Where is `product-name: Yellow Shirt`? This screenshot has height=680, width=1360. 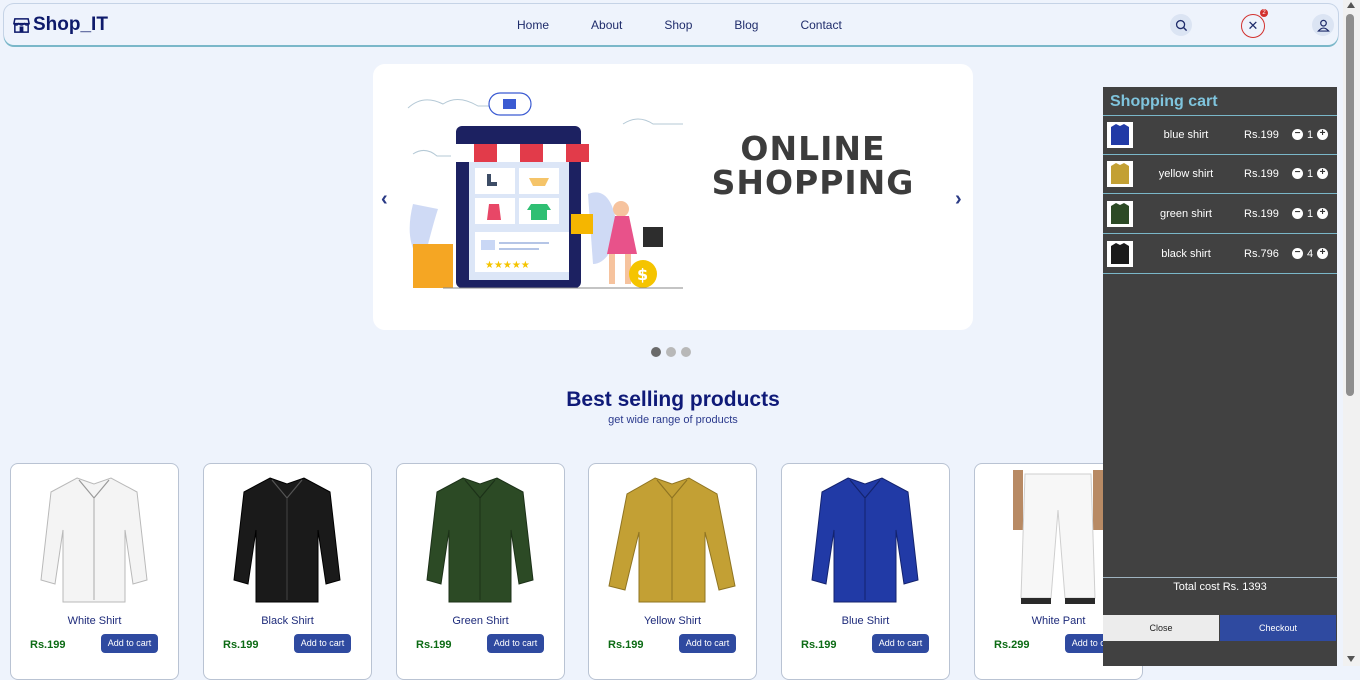 product-name: Yellow Shirt is located at coordinates (672, 621).